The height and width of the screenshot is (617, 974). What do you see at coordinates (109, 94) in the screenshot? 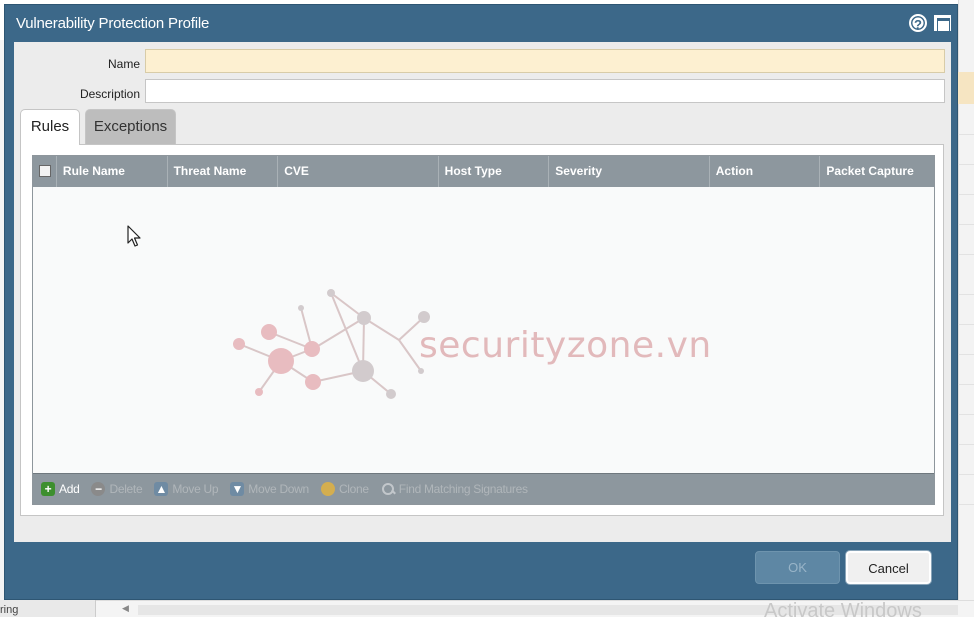
I see `description-label: Description` at bounding box center [109, 94].